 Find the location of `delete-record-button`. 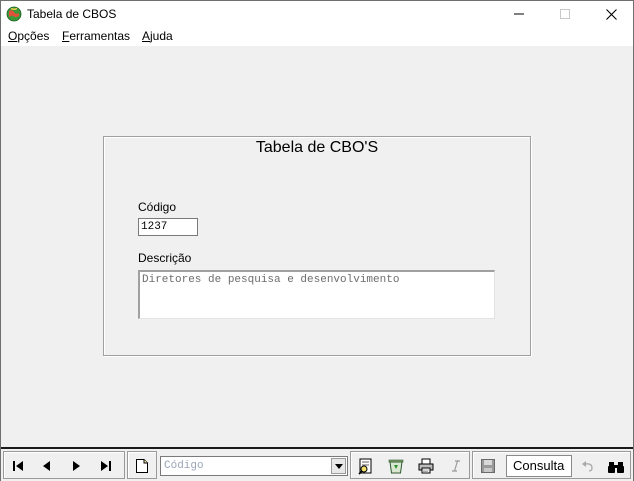

delete-record-button is located at coordinates (396, 465).